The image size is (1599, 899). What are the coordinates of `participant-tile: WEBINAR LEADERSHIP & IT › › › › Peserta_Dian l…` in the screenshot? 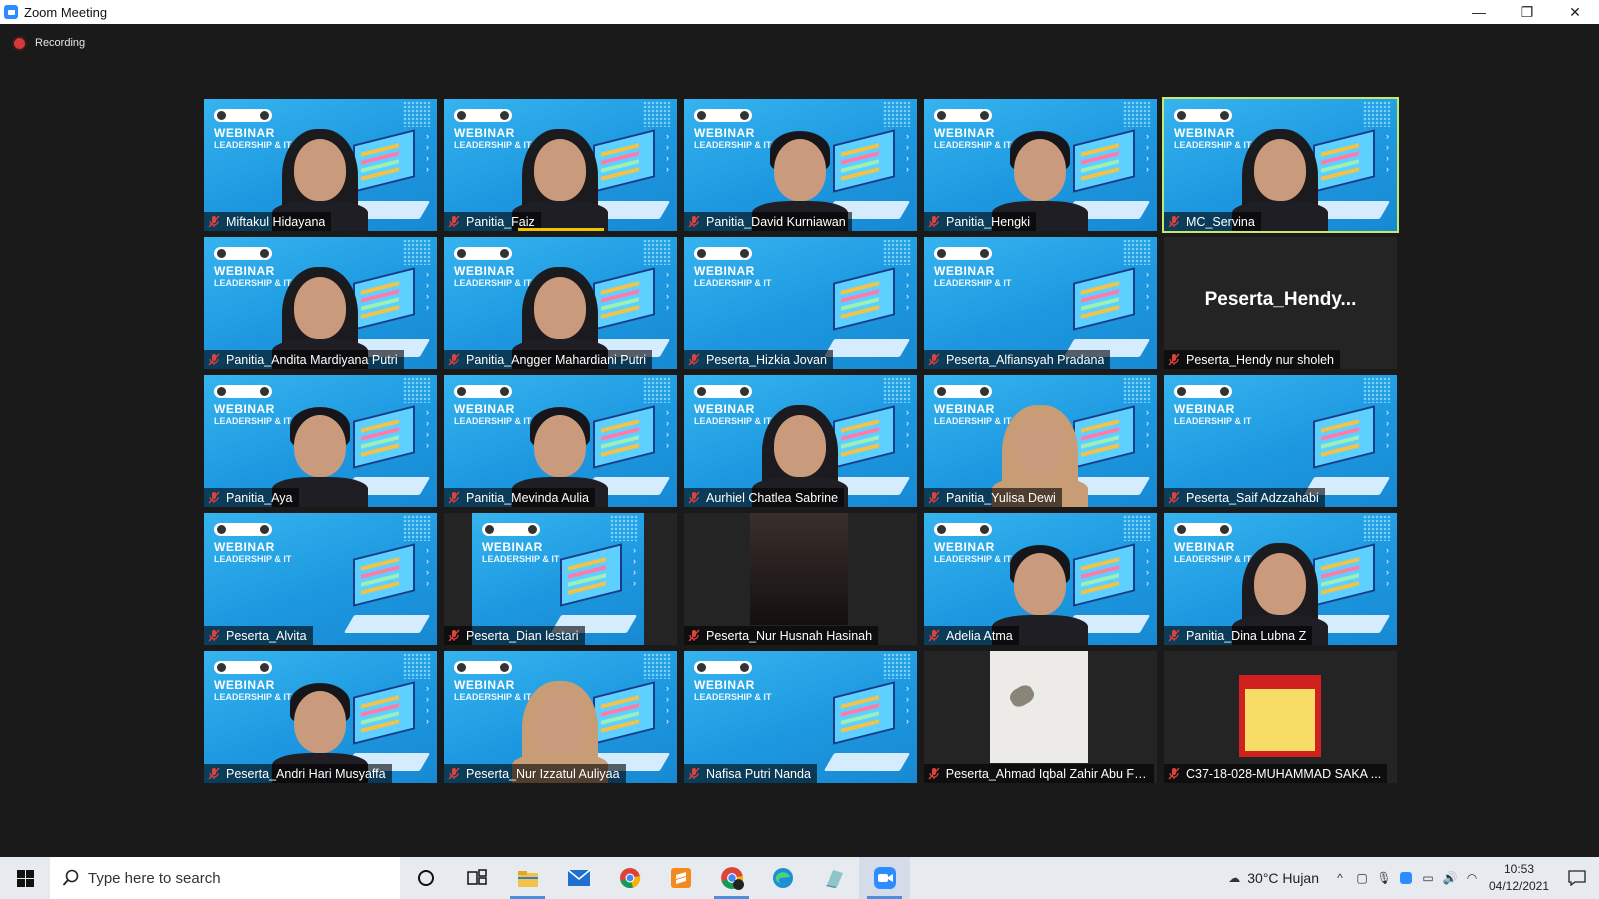 It's located at (560, 579).